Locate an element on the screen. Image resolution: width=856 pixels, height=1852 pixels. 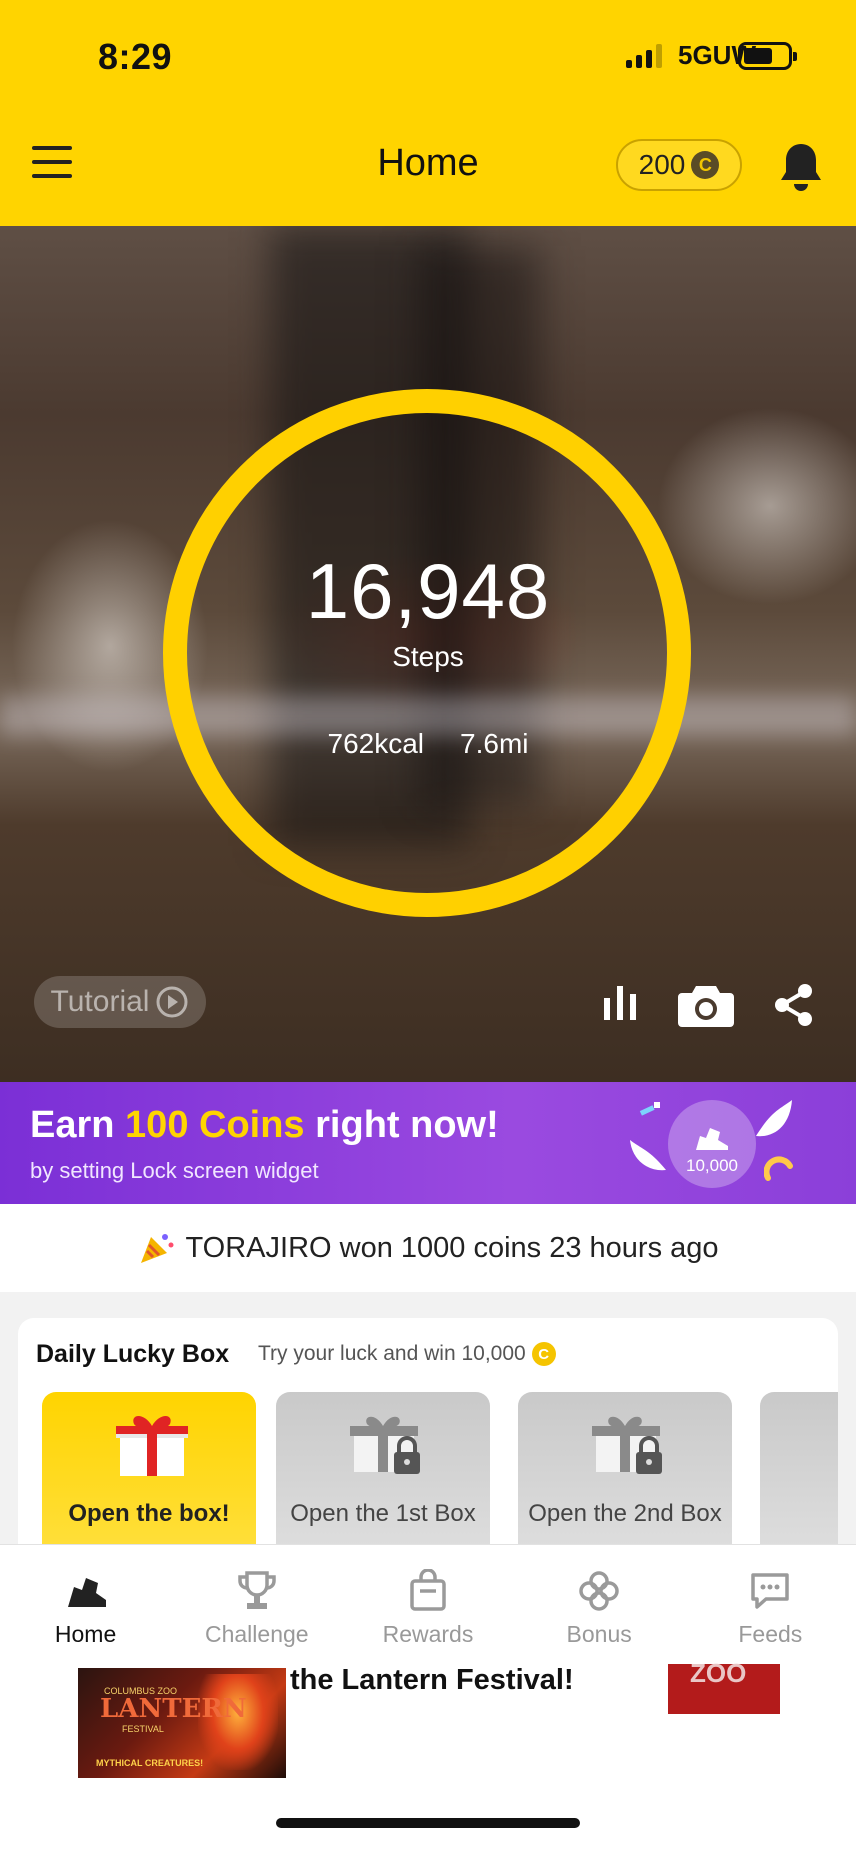
lucky-box-subtitle: Try your luck and win 10,000 C is located at coordinates (407, 1354).